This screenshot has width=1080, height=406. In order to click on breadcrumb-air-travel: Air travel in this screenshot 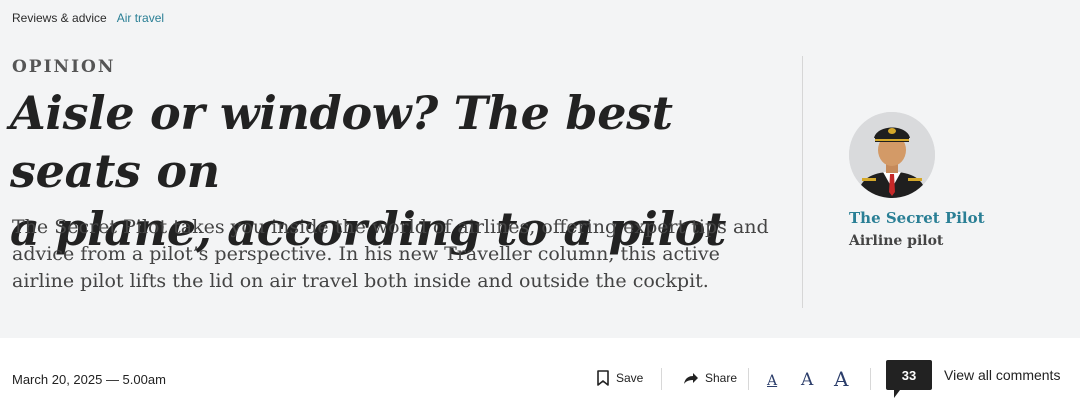, I will do `click(140, 18)`.